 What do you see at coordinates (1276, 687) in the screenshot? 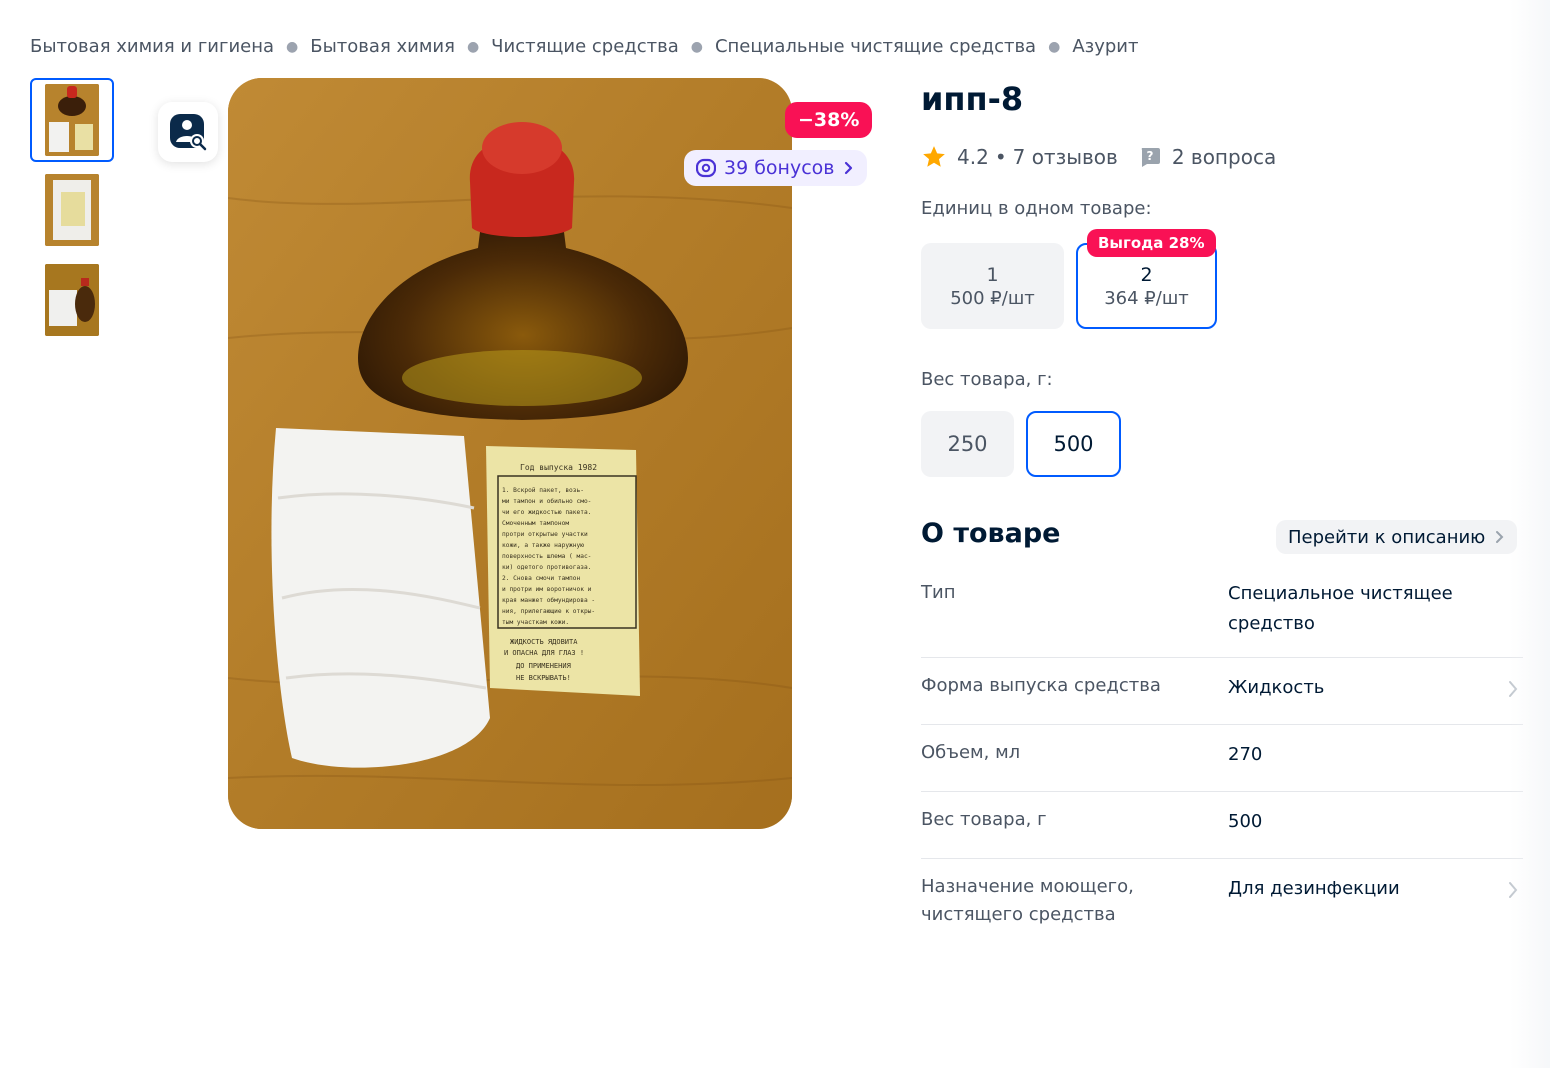
I see `spec-value: Жидкость` at bounding box center [1276, 687].